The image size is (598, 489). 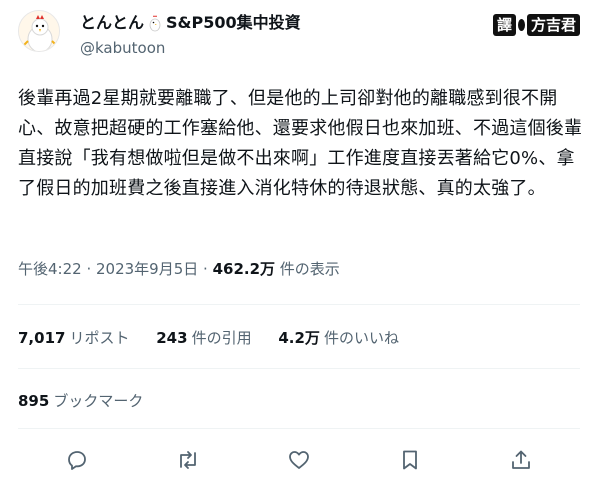 I want to click on share-icon, so click(x=521, y=459).